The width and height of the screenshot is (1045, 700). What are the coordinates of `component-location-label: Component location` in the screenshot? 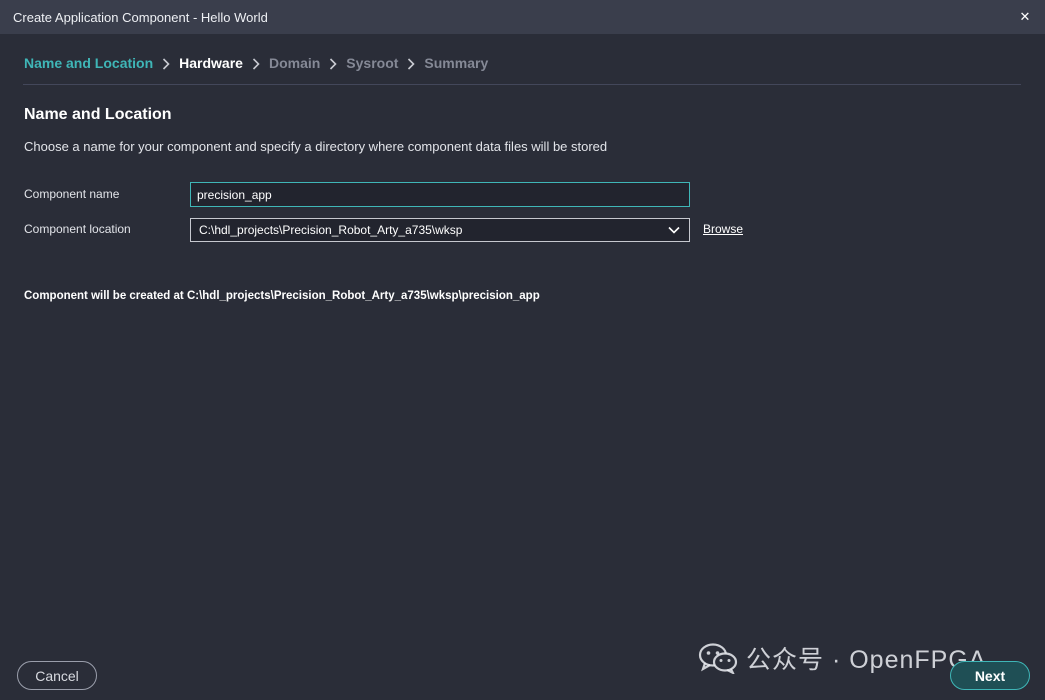 It's located at (77, 229).